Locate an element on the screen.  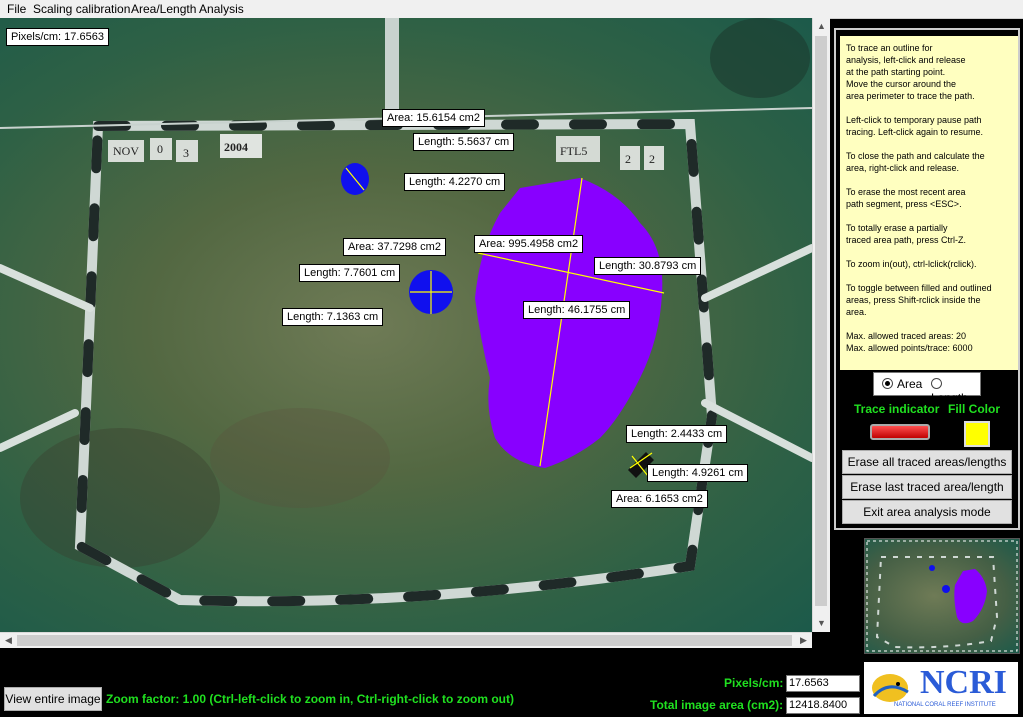
pixels-per-cm-overlay: Pixels/cm: 17.6563 is located at coordinates (57, 37).